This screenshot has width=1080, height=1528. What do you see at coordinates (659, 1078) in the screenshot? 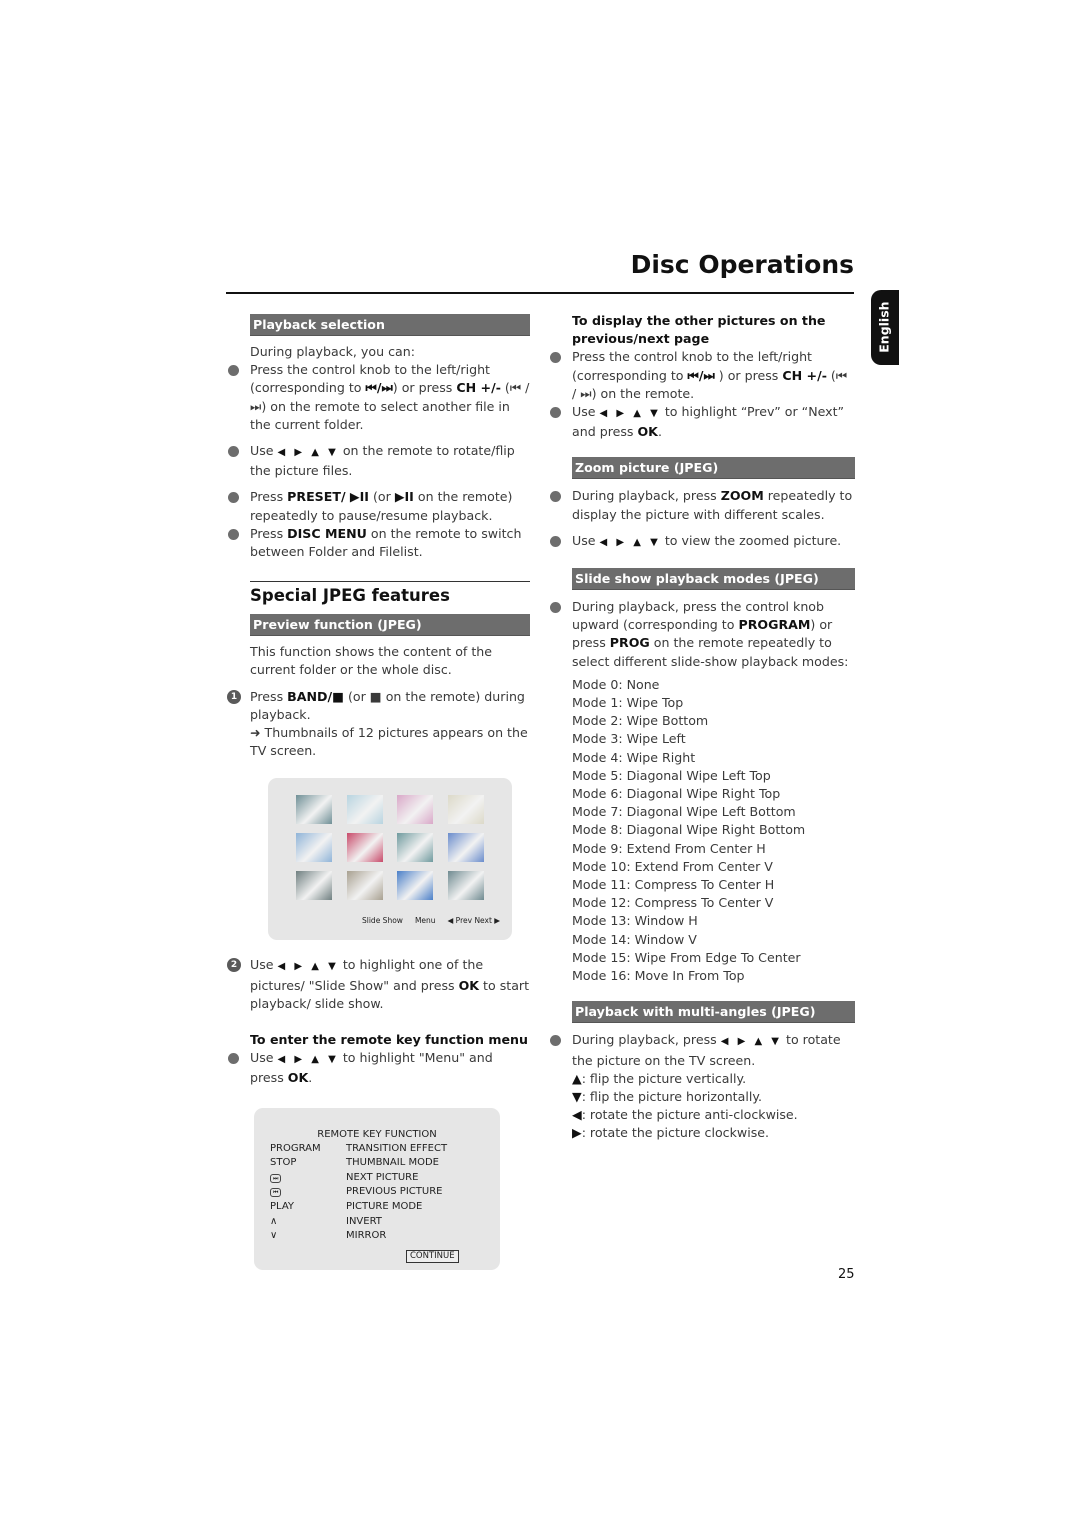
I see `action-flip-vertical: ▲: flip the picture vertically.` at bounding box center [659, 1078].